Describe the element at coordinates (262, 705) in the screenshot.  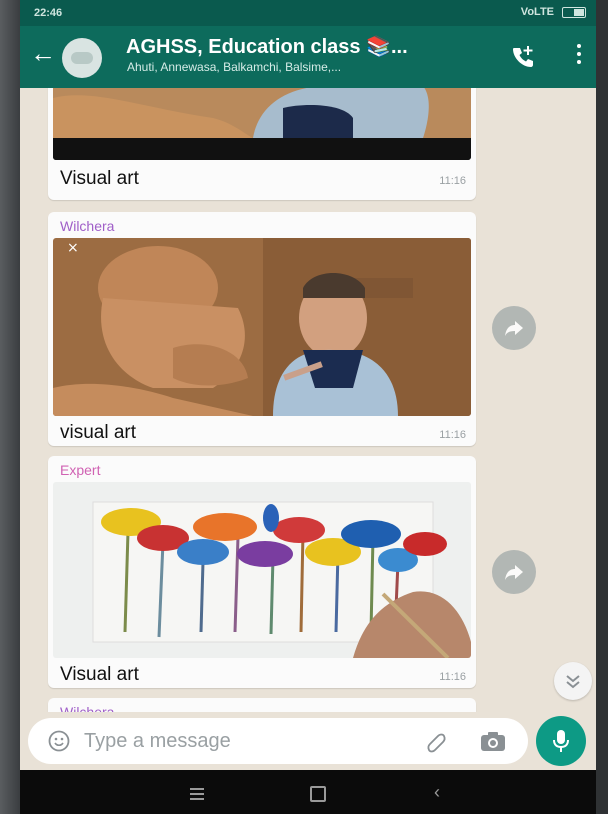
I see `message-bubble: Wilchera` at that location.